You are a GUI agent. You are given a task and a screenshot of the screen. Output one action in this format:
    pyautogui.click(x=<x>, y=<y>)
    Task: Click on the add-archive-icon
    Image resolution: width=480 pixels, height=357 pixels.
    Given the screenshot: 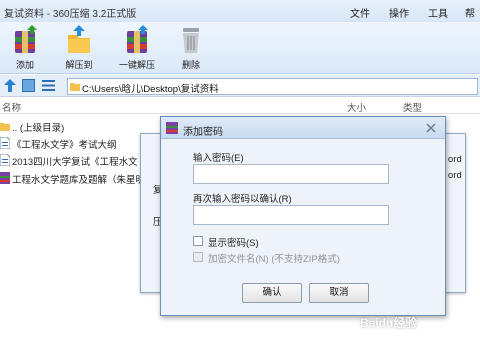 What is the action you would take?
    pyautogui.click(x=26, y=39)
    